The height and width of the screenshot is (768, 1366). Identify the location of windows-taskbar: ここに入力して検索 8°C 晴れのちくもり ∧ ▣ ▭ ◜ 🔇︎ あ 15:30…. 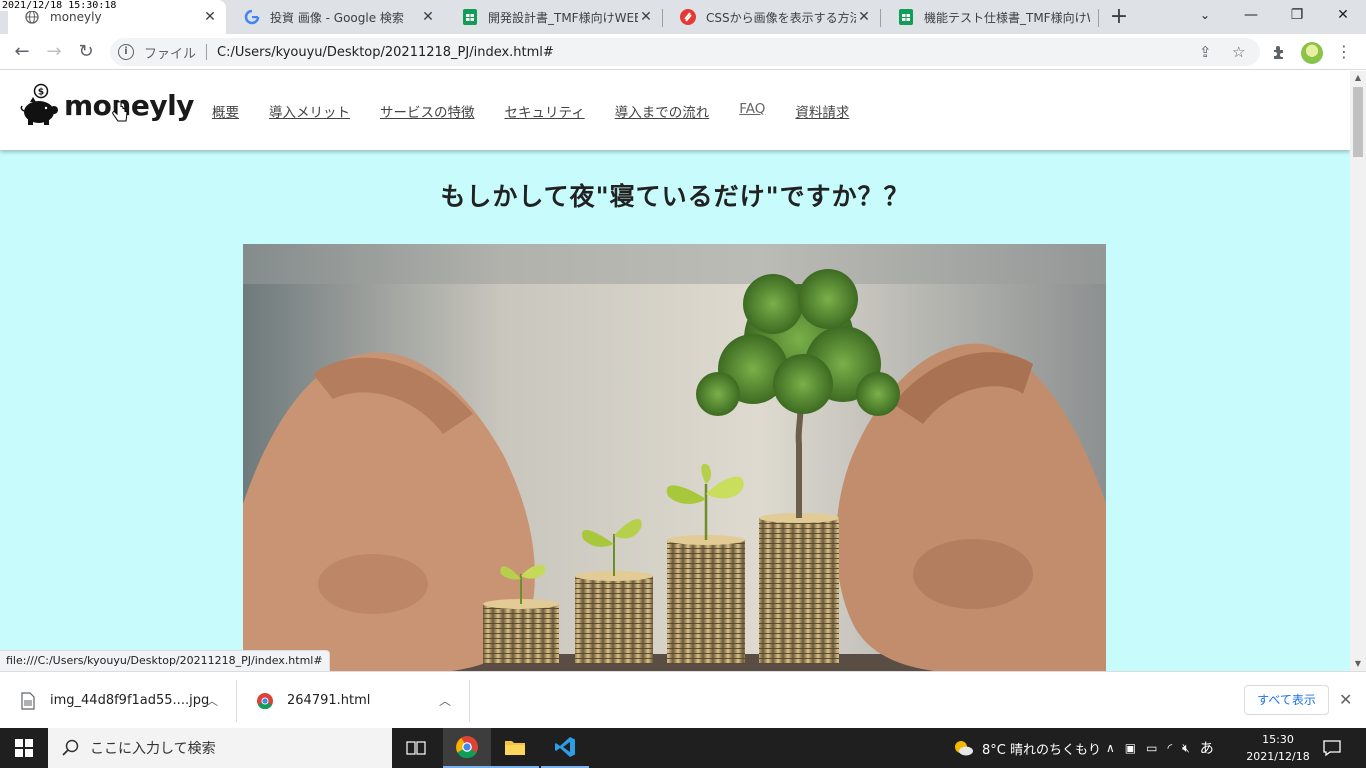
(683, 748).